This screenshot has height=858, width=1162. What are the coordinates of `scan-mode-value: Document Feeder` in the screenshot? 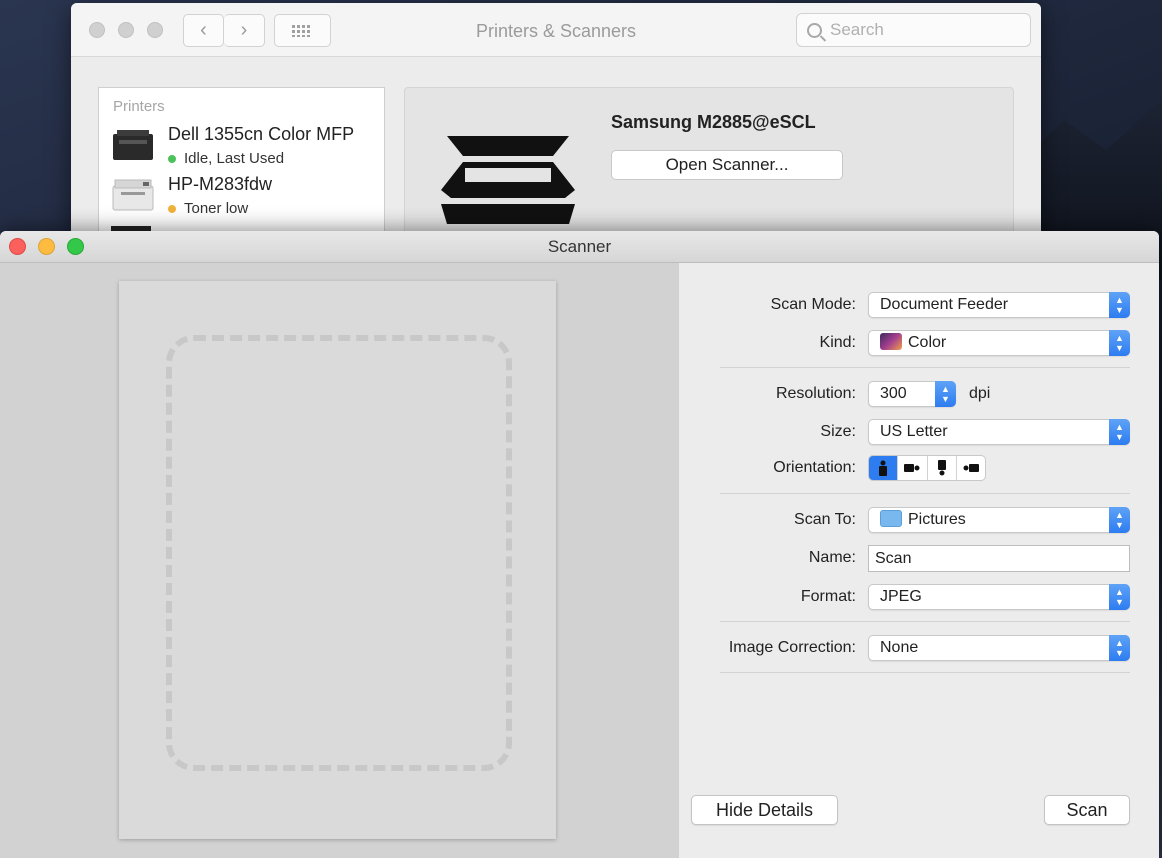 It's located at (944, 304).